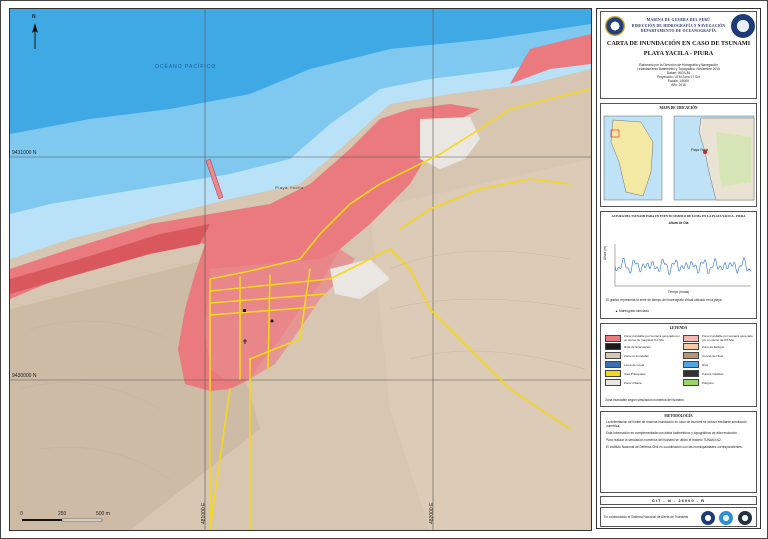 Image resolution: width=768 pixels, height=539 pixels. What do you see at coordinates (713, 346) in the screenshot?
I see `legend-label: Zona de Refugio` at bounding box center [713, 346].